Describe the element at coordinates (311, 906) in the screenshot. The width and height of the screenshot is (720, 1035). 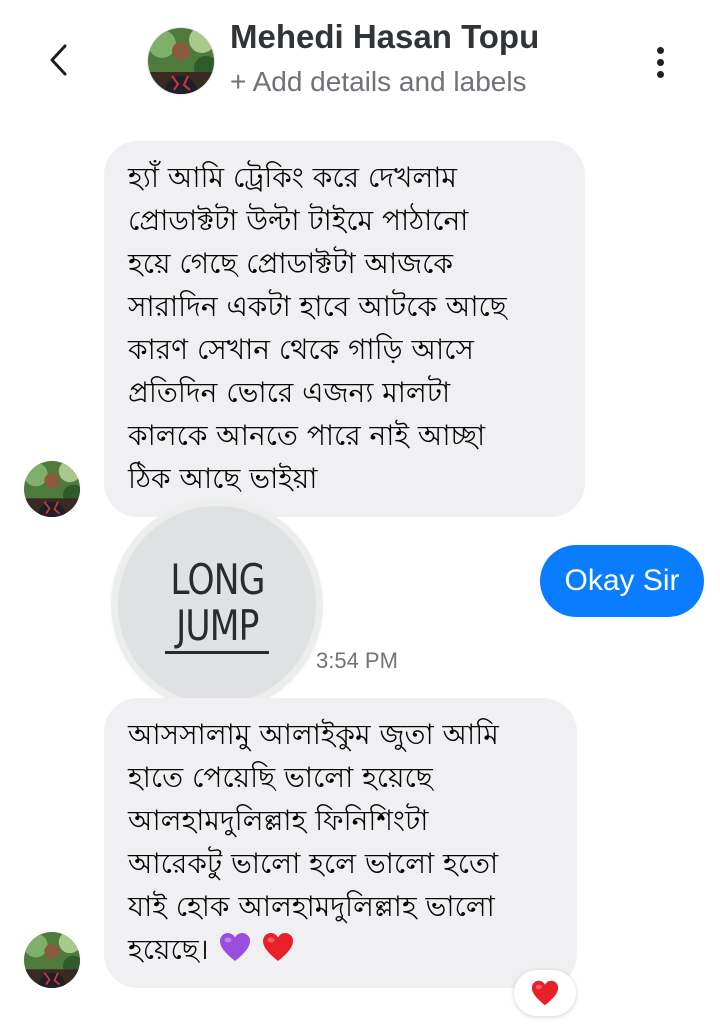
I see `message-line: যাই হোক আলহামদুলিল্লাহ ভালো` at that location.